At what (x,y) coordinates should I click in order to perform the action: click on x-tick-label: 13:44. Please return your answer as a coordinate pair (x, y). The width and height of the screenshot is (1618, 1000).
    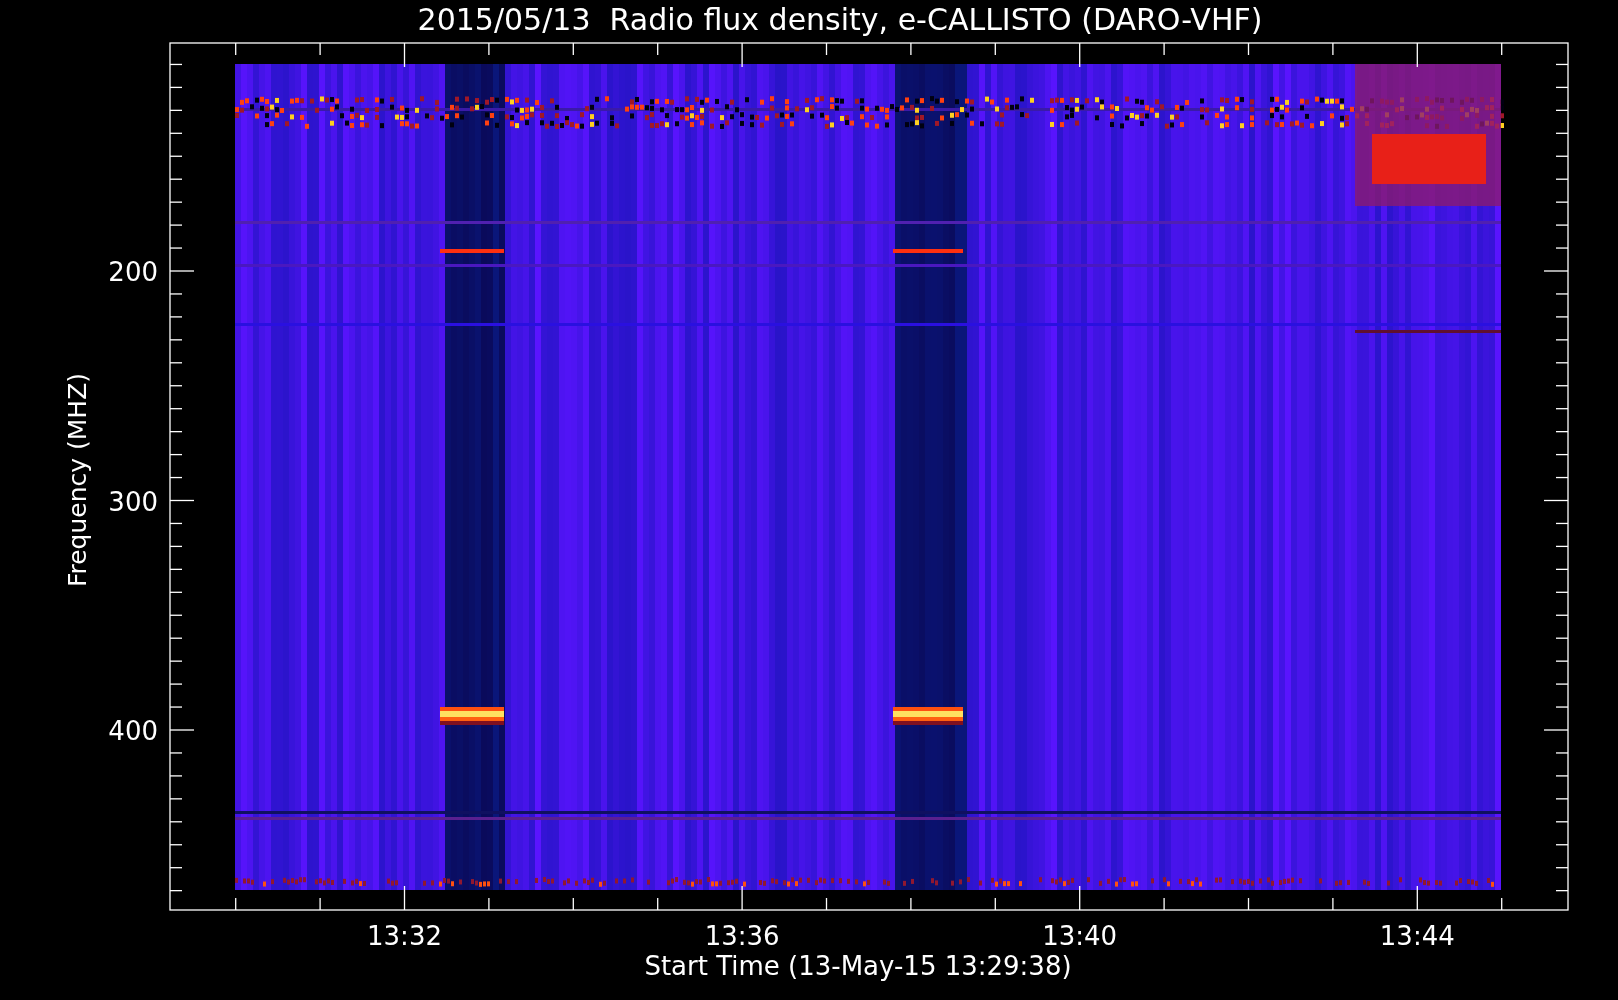
    Looking at the image, I should click on (1417, 936).